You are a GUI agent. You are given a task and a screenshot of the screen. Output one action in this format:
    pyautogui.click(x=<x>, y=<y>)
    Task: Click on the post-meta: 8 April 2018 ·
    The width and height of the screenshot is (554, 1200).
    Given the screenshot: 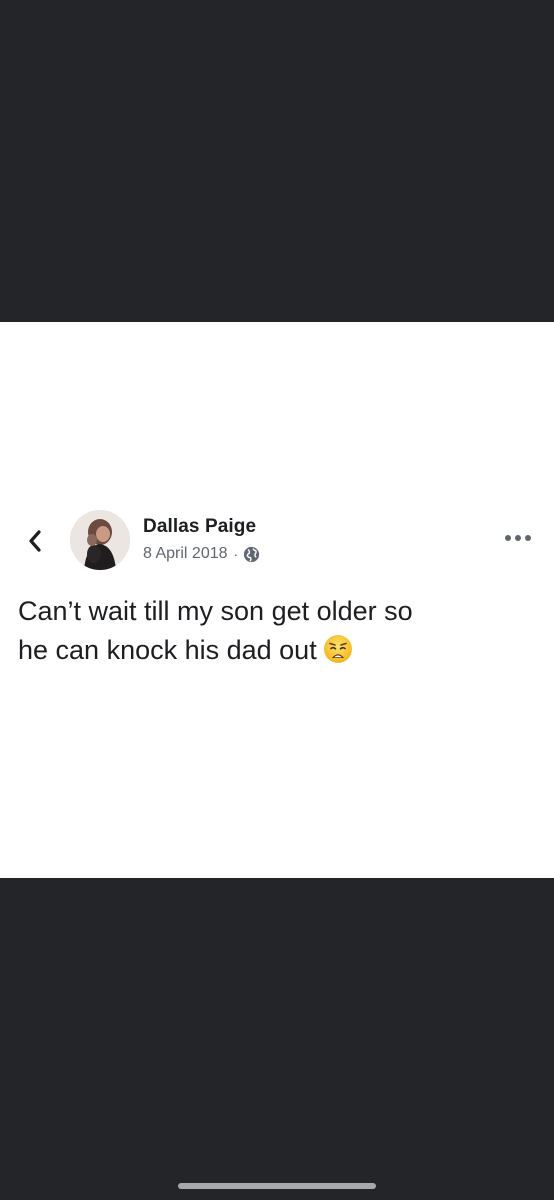 What is the action you would take?
    pyautogui.click(x=201, y=554)
    